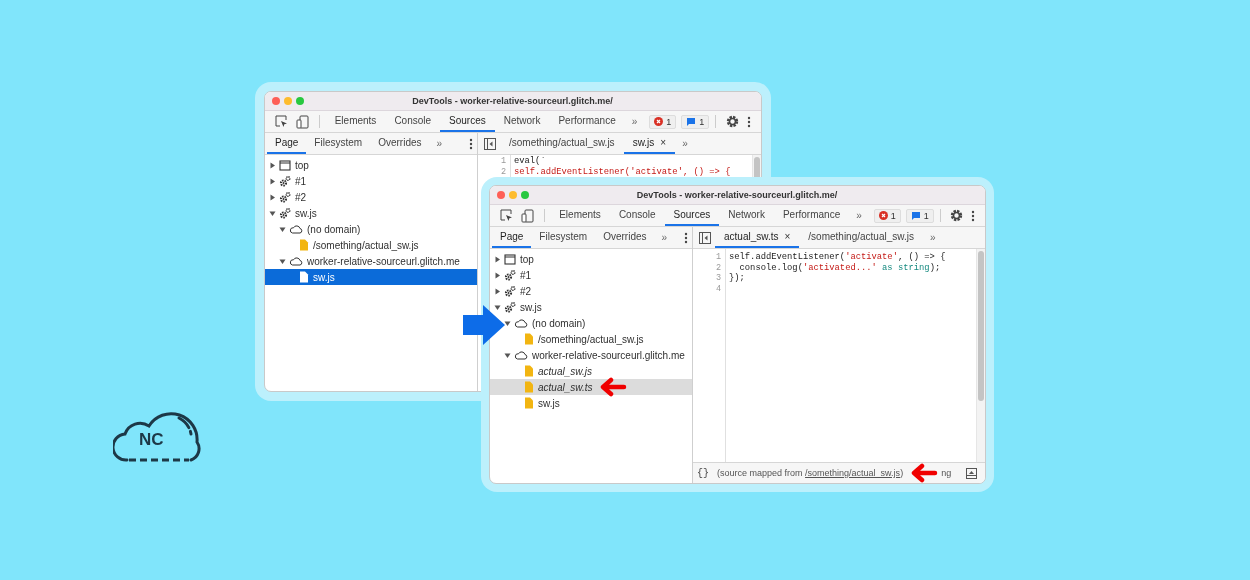 The height and width of the screenshot is (580, 1250). What do you see at coordinates (971, 473) in the screenshot?
I see `panel-toggle-icon` at bounding box center [971, 473].